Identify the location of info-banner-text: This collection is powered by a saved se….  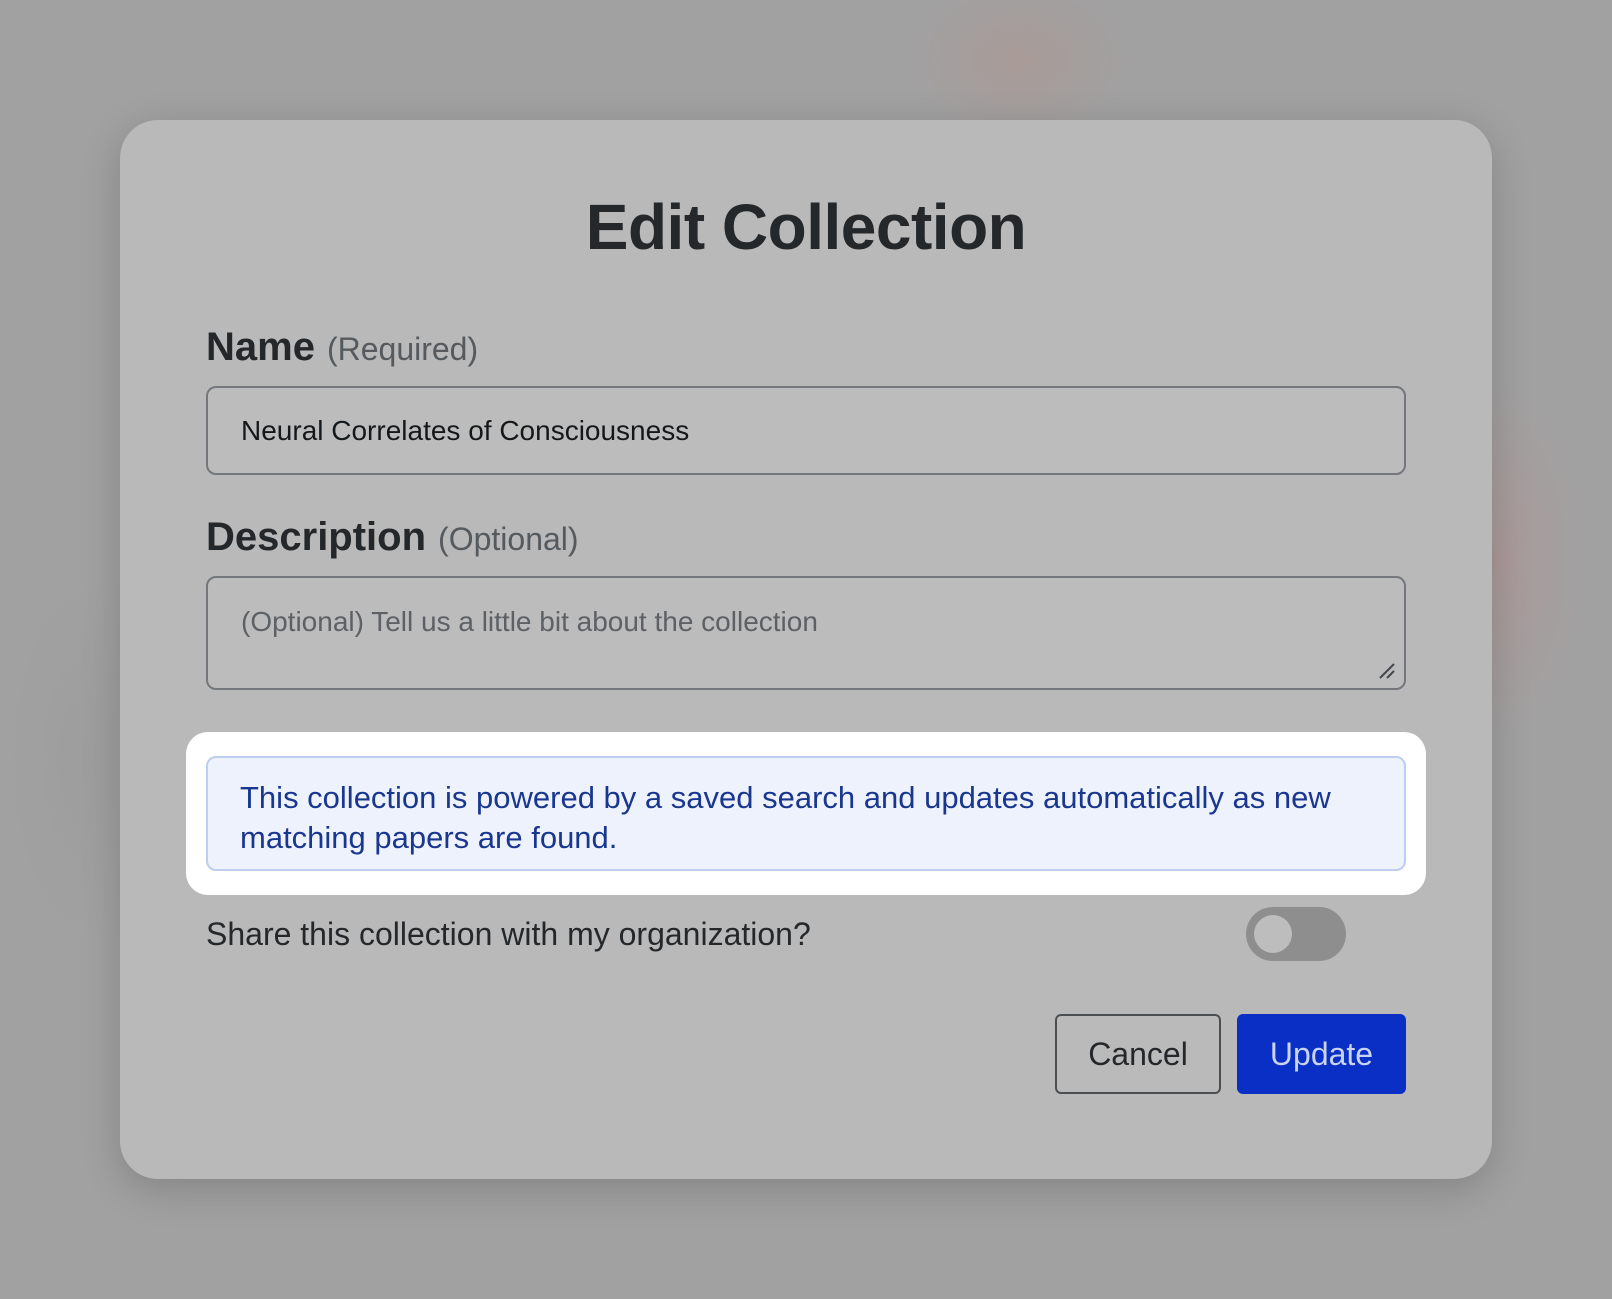
(785, 817).